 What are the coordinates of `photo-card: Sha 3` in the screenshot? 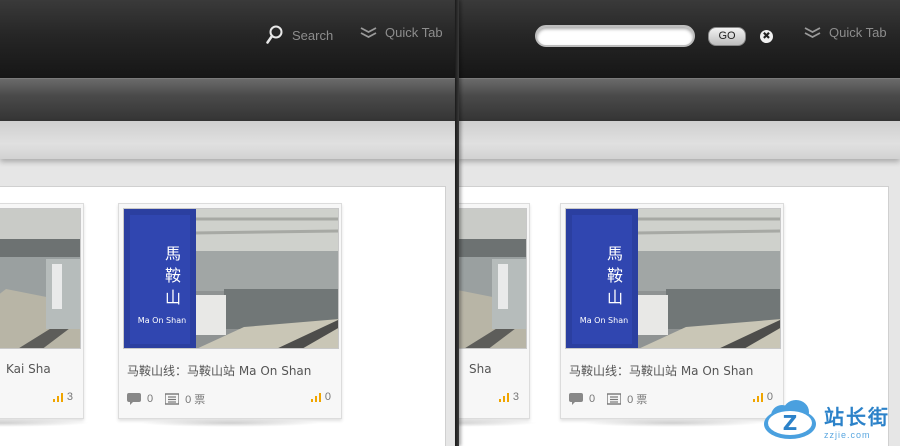 It's located at (494, 311).